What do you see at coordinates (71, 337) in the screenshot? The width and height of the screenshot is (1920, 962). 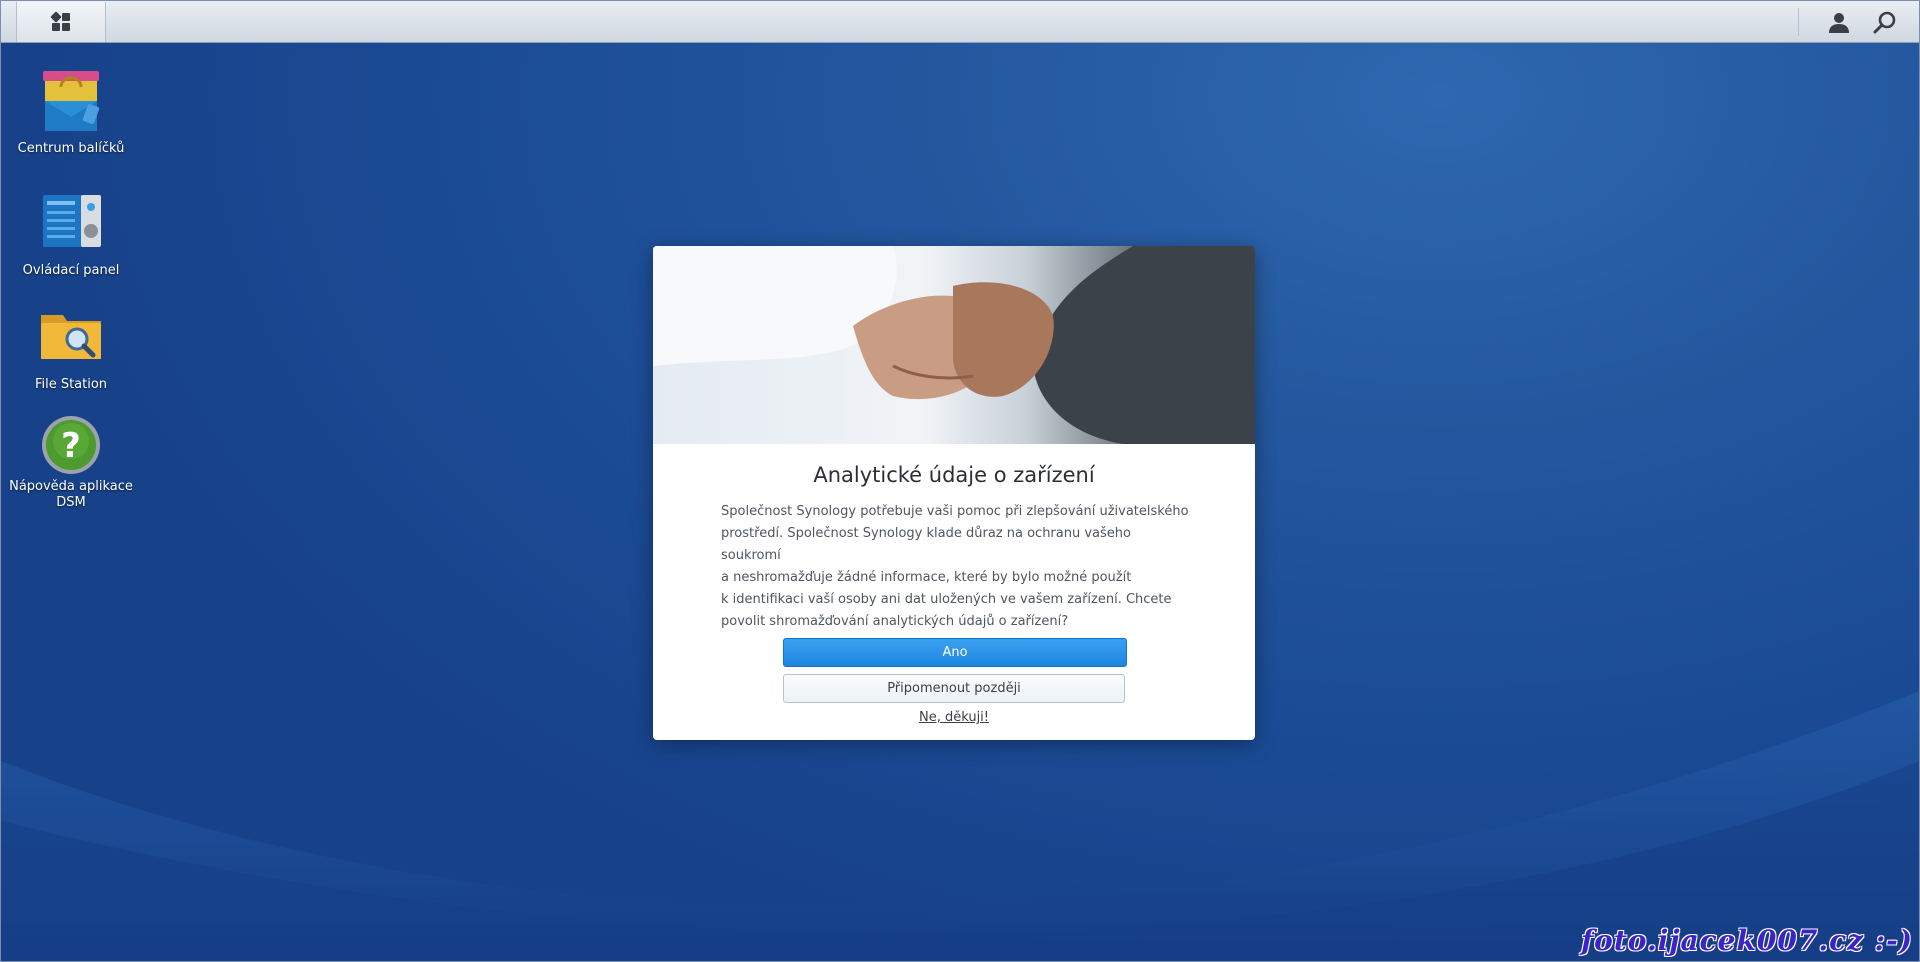 I see `file-station-icon` at bounding box center [71, 337].